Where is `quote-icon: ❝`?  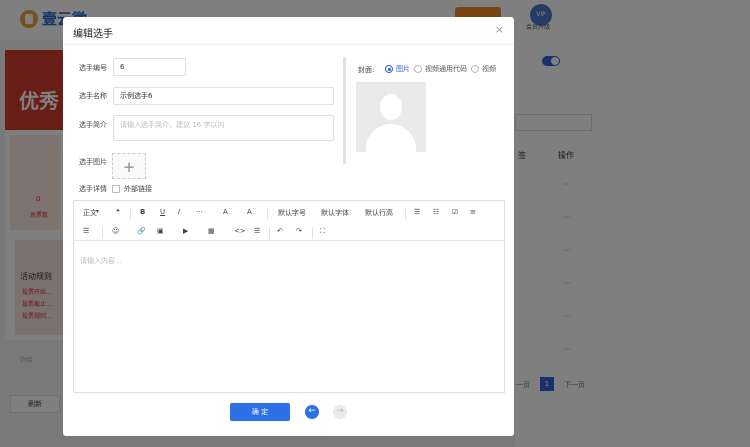 quote-icon: ❝ is located at coordinates (118, 212).